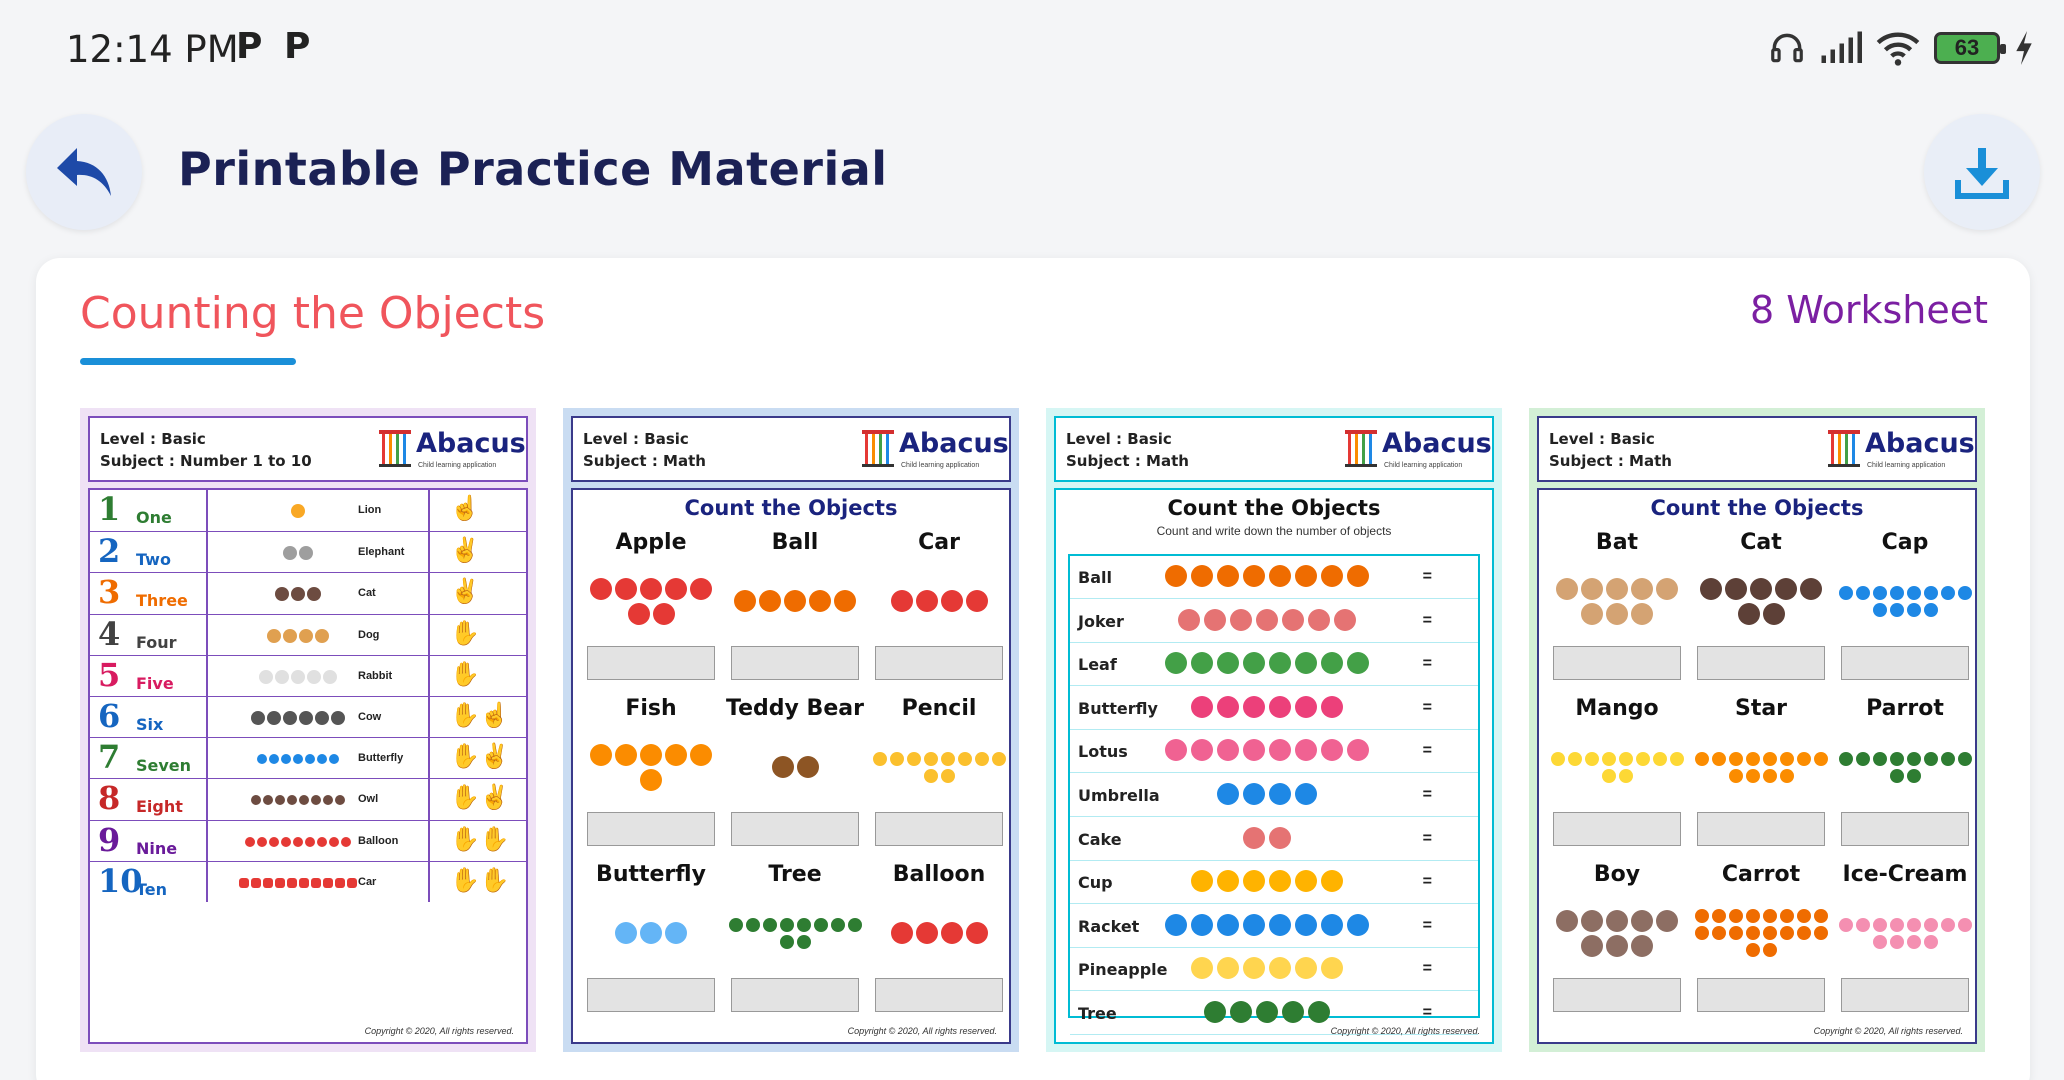 This screenshot has height=1080, width=2064. I want to click on object-cell: Dog, so click(319, 634).